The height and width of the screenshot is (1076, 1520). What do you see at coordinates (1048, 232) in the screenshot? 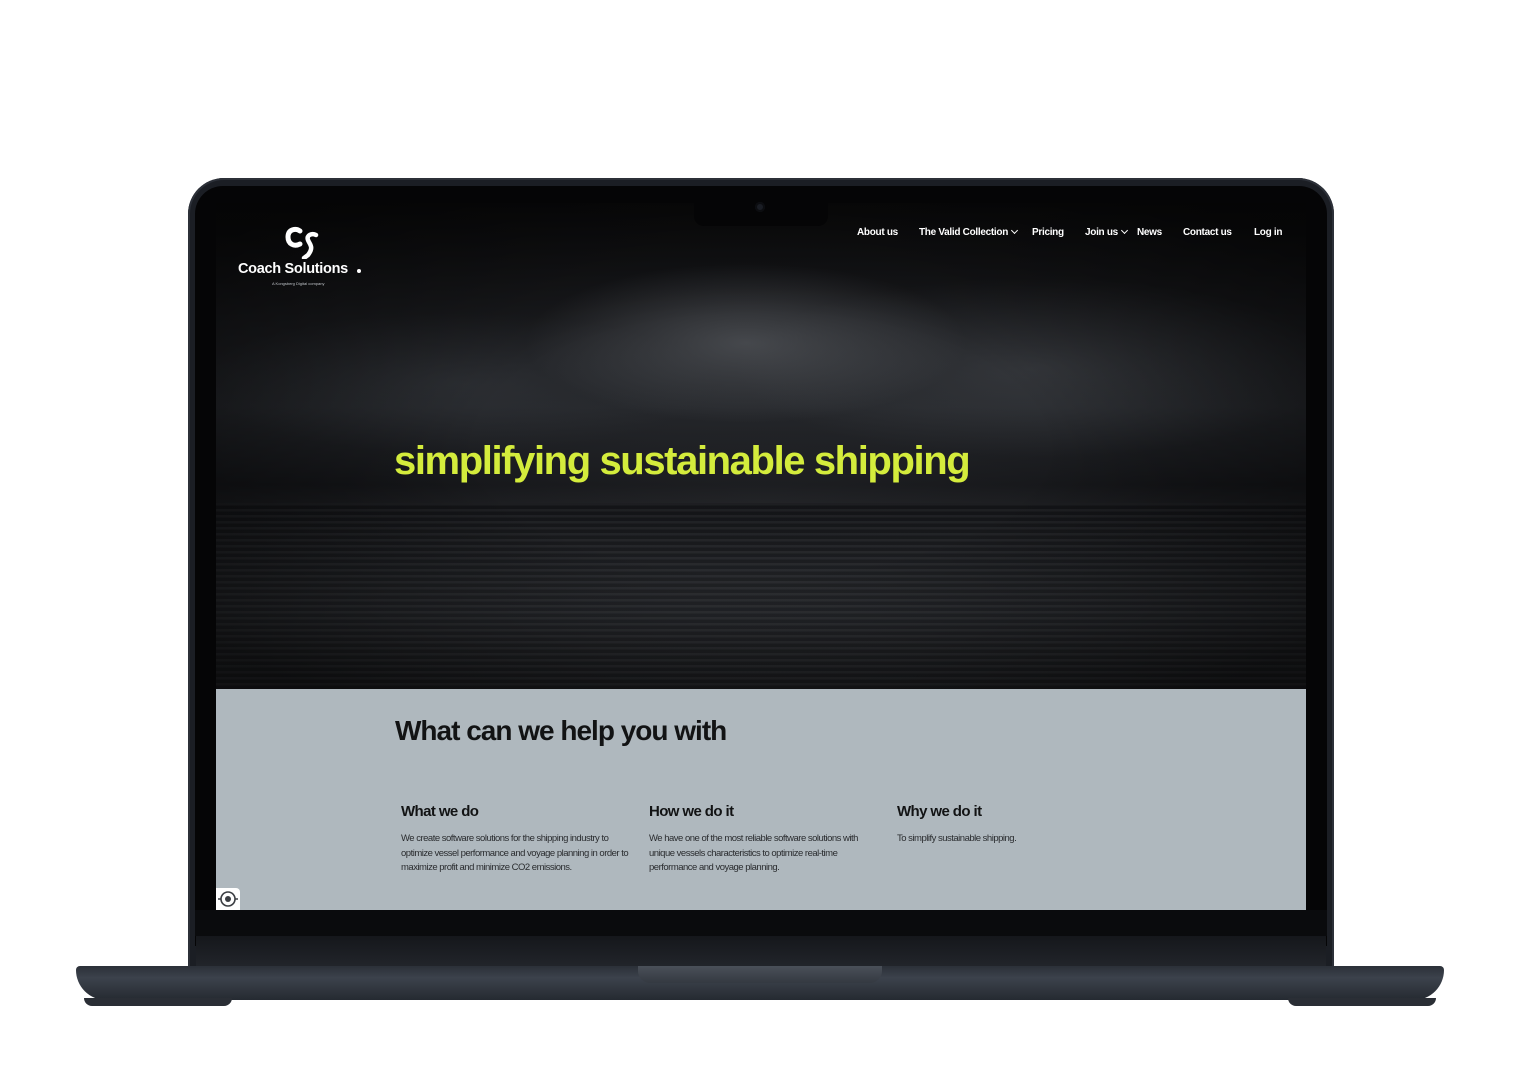
I see `nav-pricing: Pricing` at bounding box center [1048, 232].